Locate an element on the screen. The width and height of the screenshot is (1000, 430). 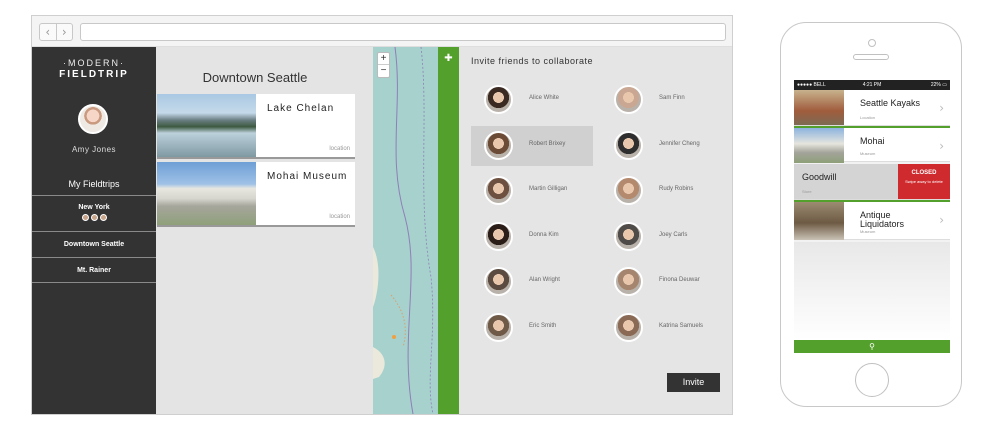
phone-item-antique-liquidators: Antique Liquidators Museum › is located at coordinates (872, 220).